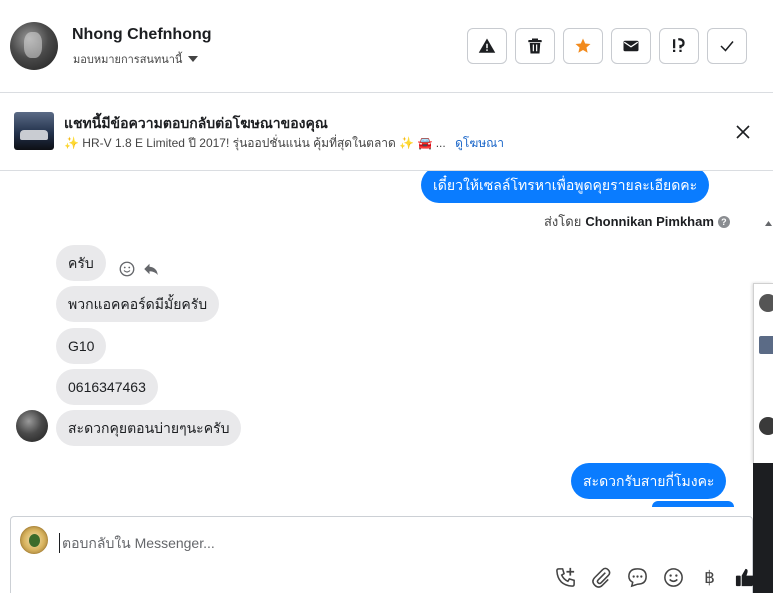  I want to click on outgoing-message-partial, so click(693, 504).